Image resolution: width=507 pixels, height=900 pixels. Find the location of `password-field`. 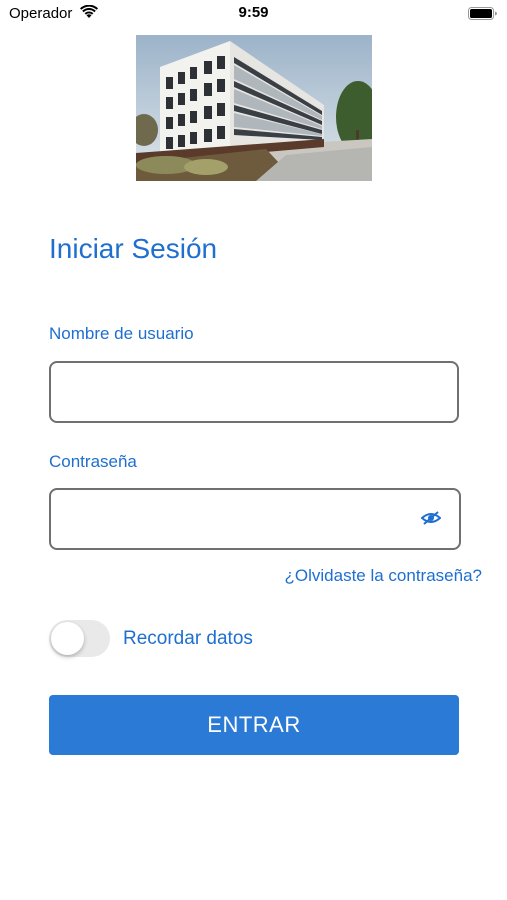

password-field is located at coordinates (255, 519).